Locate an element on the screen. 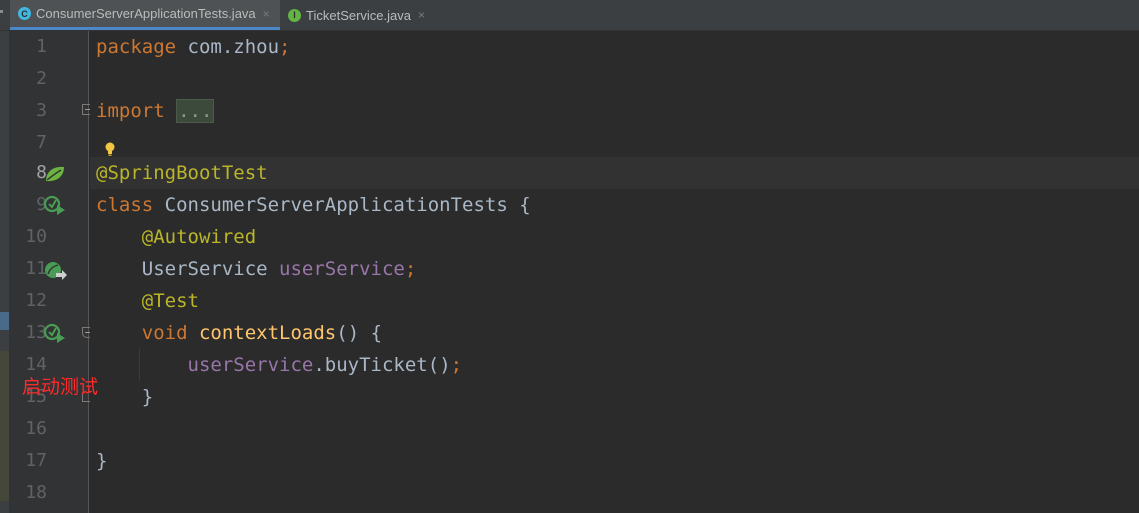 The height and width of the screenshot is (513, 1139). editor-gutter: 1 2 3 7 8 9 10 11 12 13 14 15 16 17 18 is located at coordinates (51, 272).